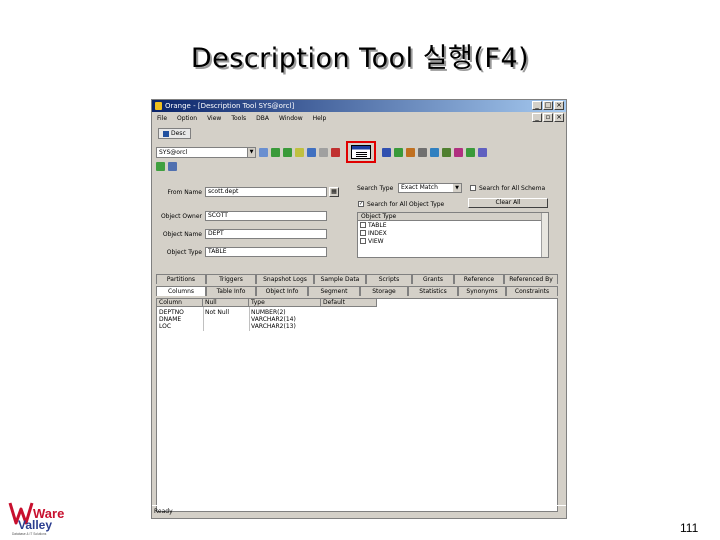 The width and height of the screenshot is (720, 540). What do you see at coordinates (544, 235) in the screenshot?
I see `object-list-scrollbar` at bounding box center [544, 235].